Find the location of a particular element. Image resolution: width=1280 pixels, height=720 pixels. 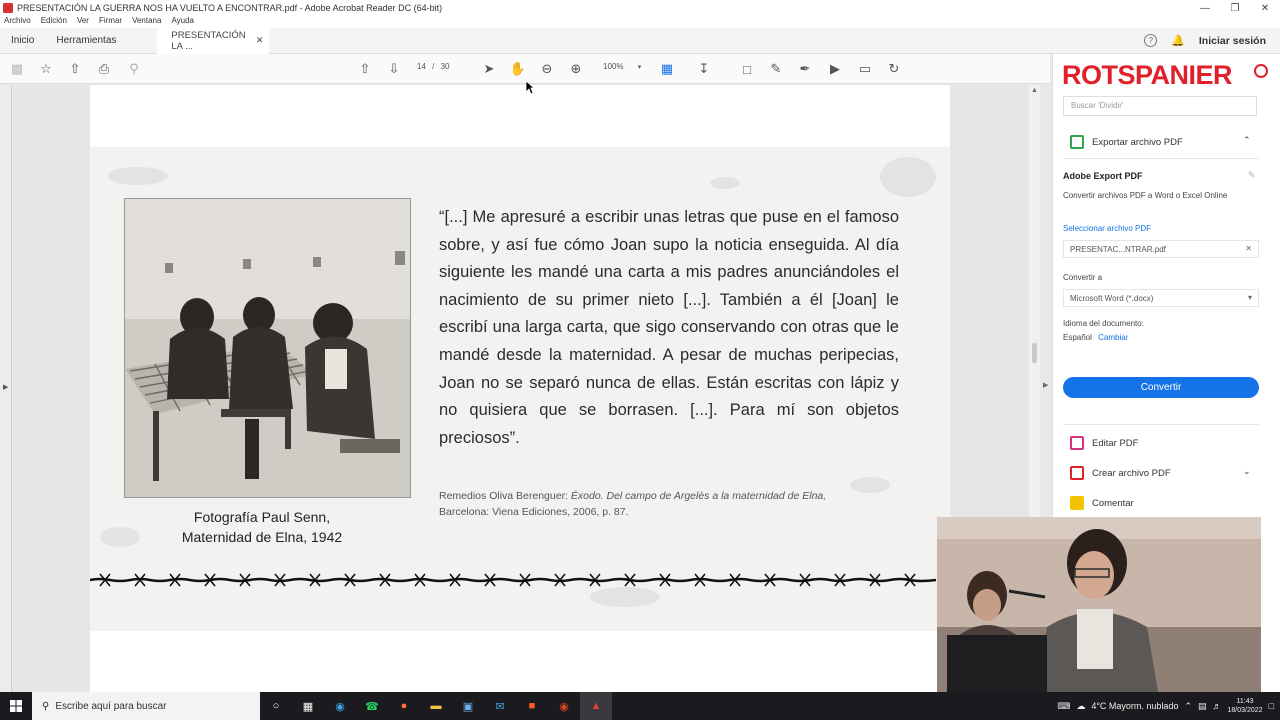

page-fit-icon: ▦ is located at coordinates (667, 69).